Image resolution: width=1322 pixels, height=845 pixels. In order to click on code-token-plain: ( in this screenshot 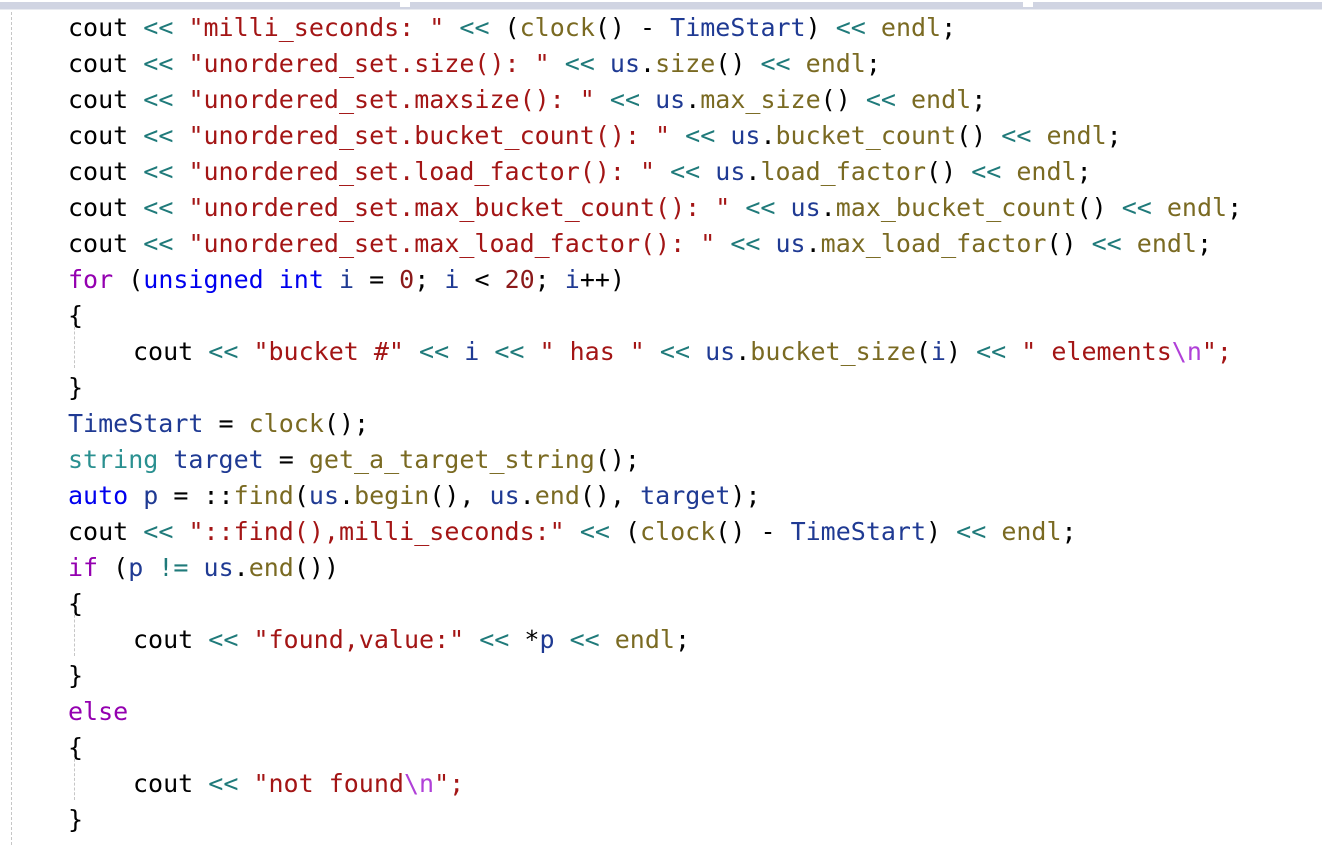, I will do `click(128, 279)`.